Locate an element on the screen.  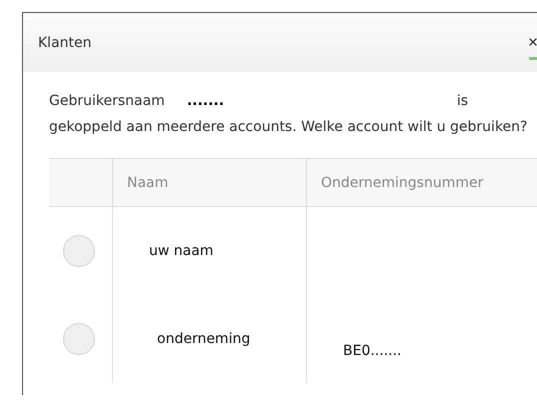
message-text: is is located at coordinates (462, 101).